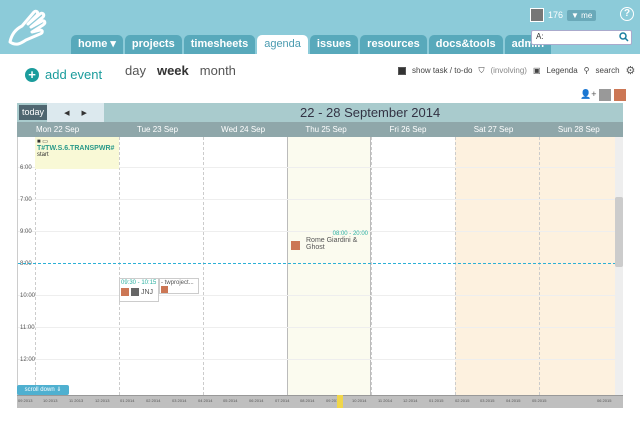 The image size is (640, 427). Describe the element at coordinates (332, 244) in the screenshot. I see `event-title: Rome Giardini & Ghost` at that location.